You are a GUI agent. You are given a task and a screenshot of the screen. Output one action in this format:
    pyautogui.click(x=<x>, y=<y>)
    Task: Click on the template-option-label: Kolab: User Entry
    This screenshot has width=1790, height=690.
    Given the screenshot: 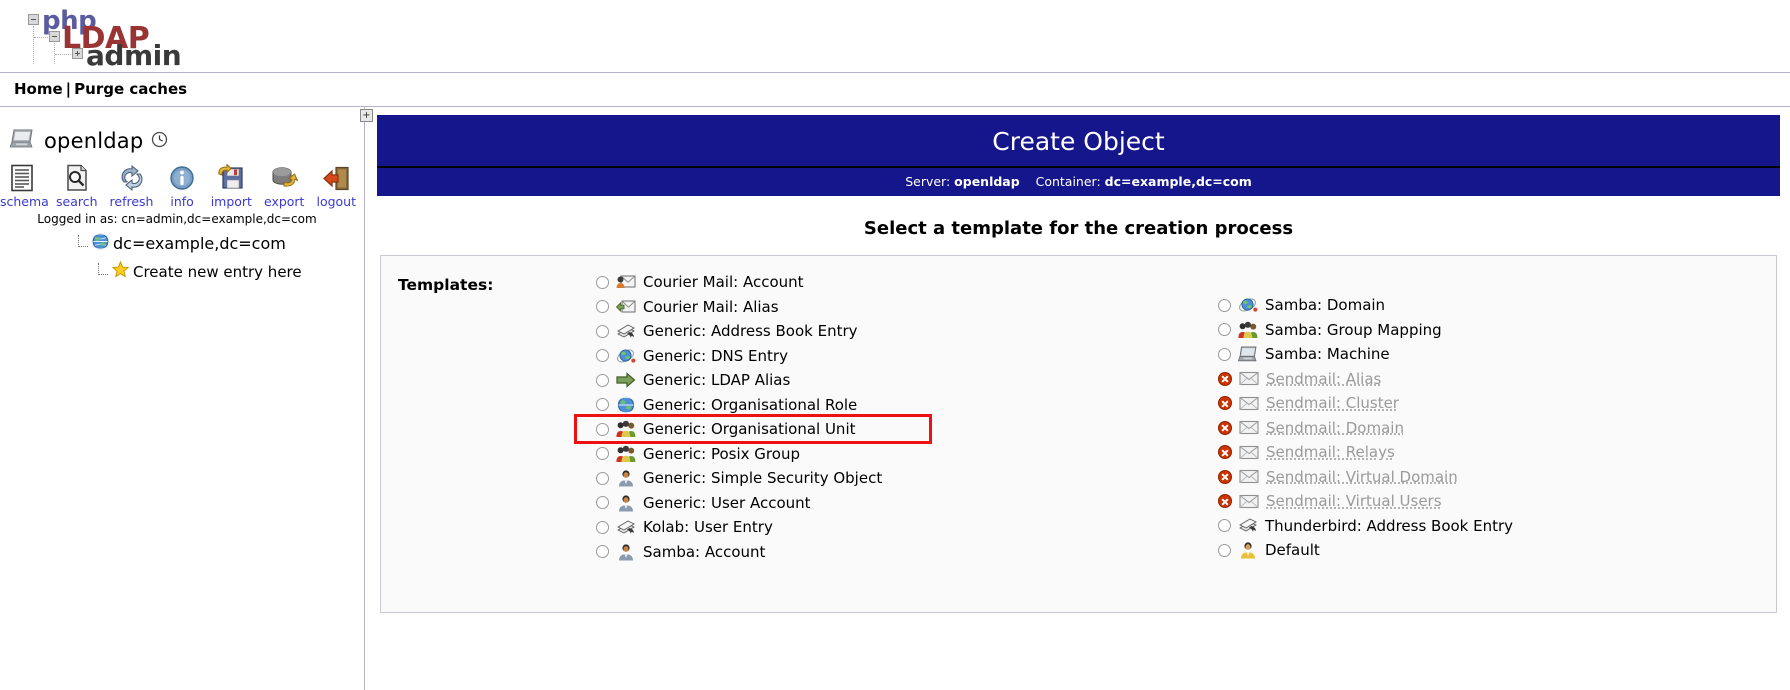 What is the action you would take?
    pyautogui.click(x=708, y=527)
    